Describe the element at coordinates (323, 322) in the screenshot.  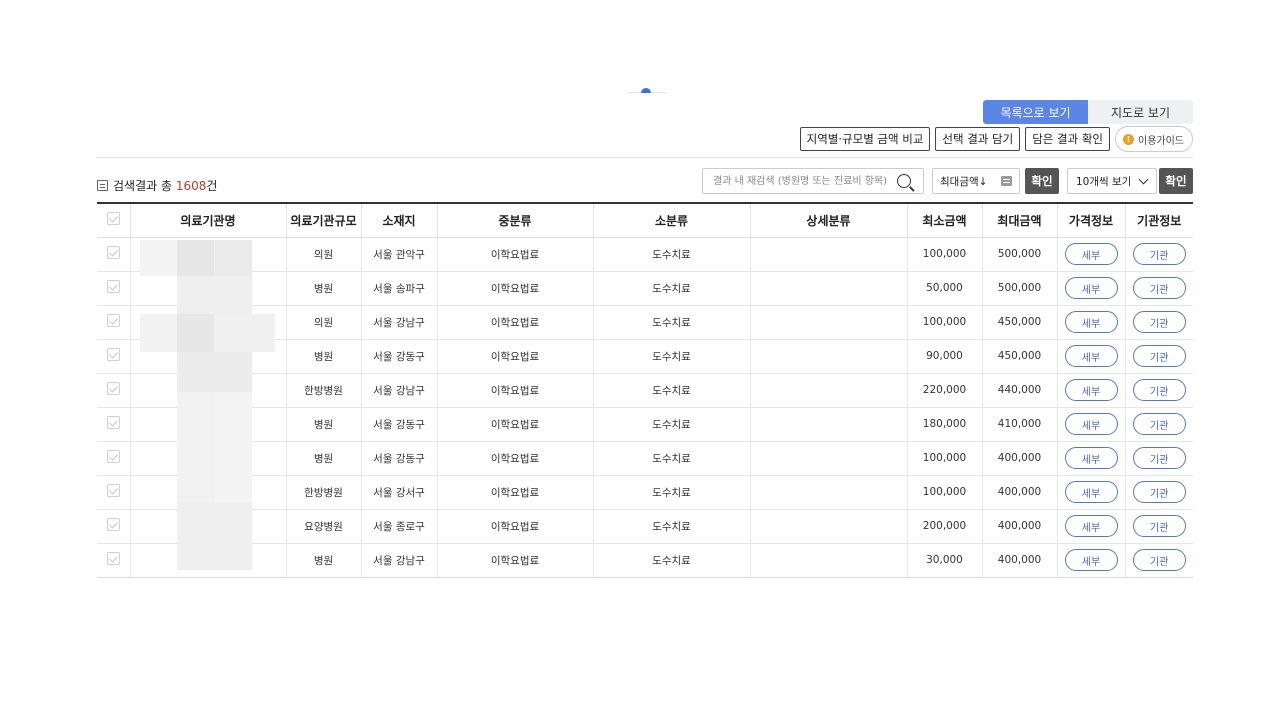
I see `cell-scale: 의원` at that location.